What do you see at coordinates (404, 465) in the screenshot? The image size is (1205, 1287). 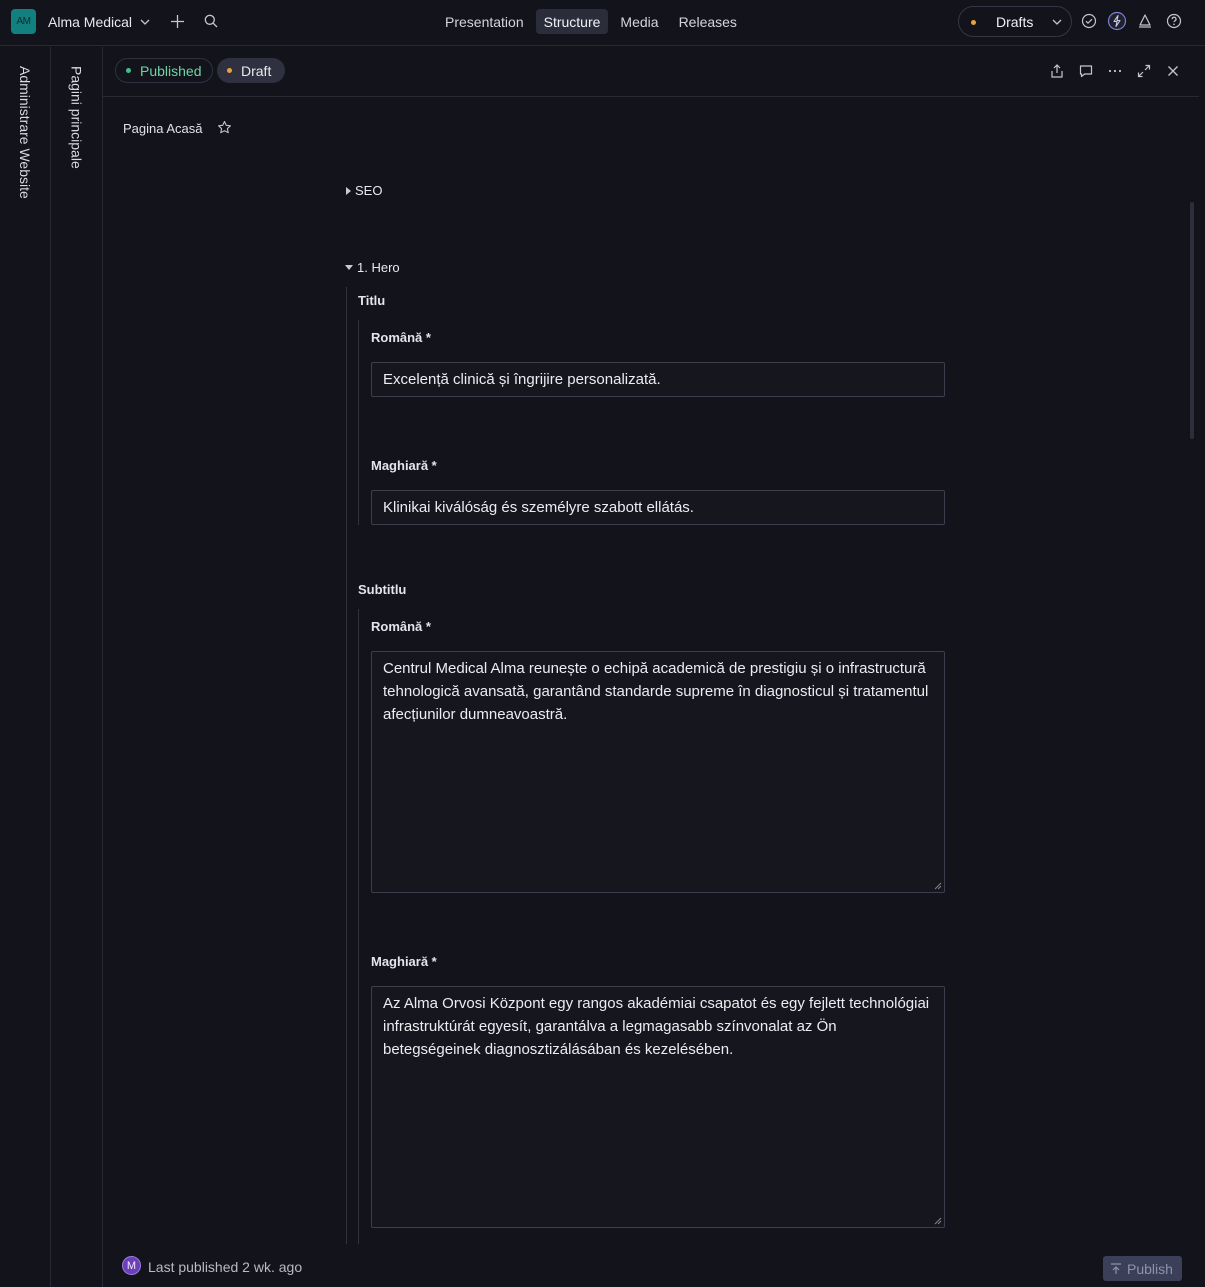 I see `titlu-hu-label: Maghiară *` at bounding box center [404, 465].